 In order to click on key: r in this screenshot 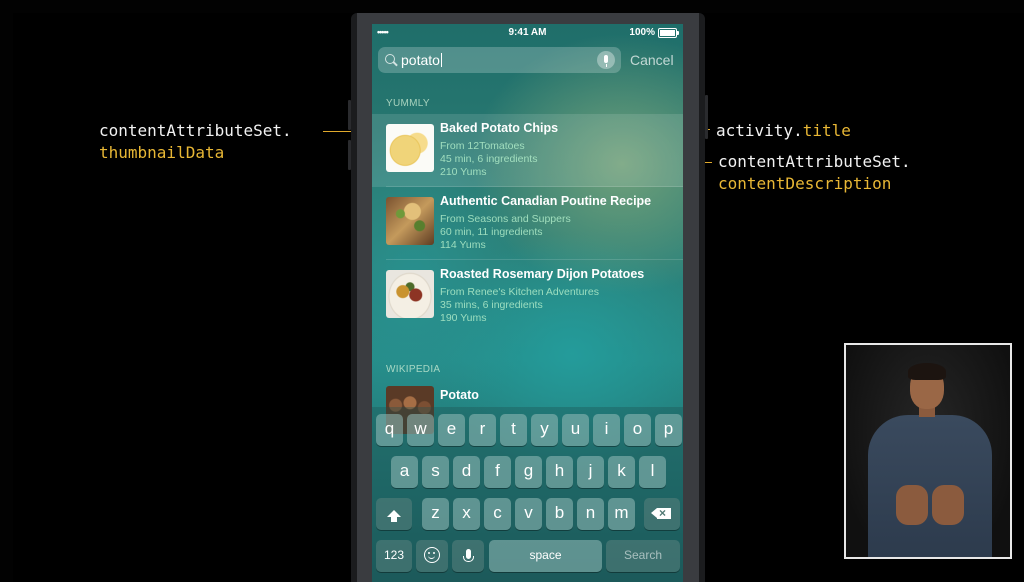, I will do `click(482, 430)`.